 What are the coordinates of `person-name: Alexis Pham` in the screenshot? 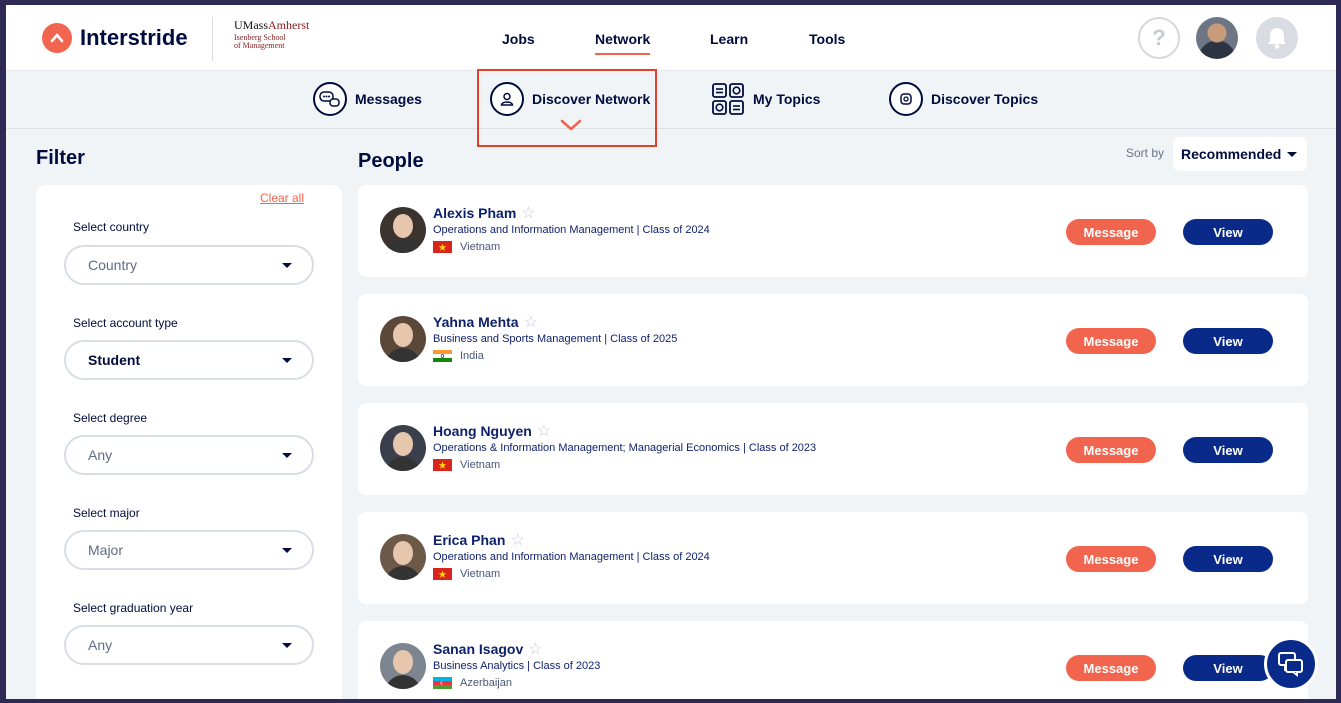 It's located at (474, 213).